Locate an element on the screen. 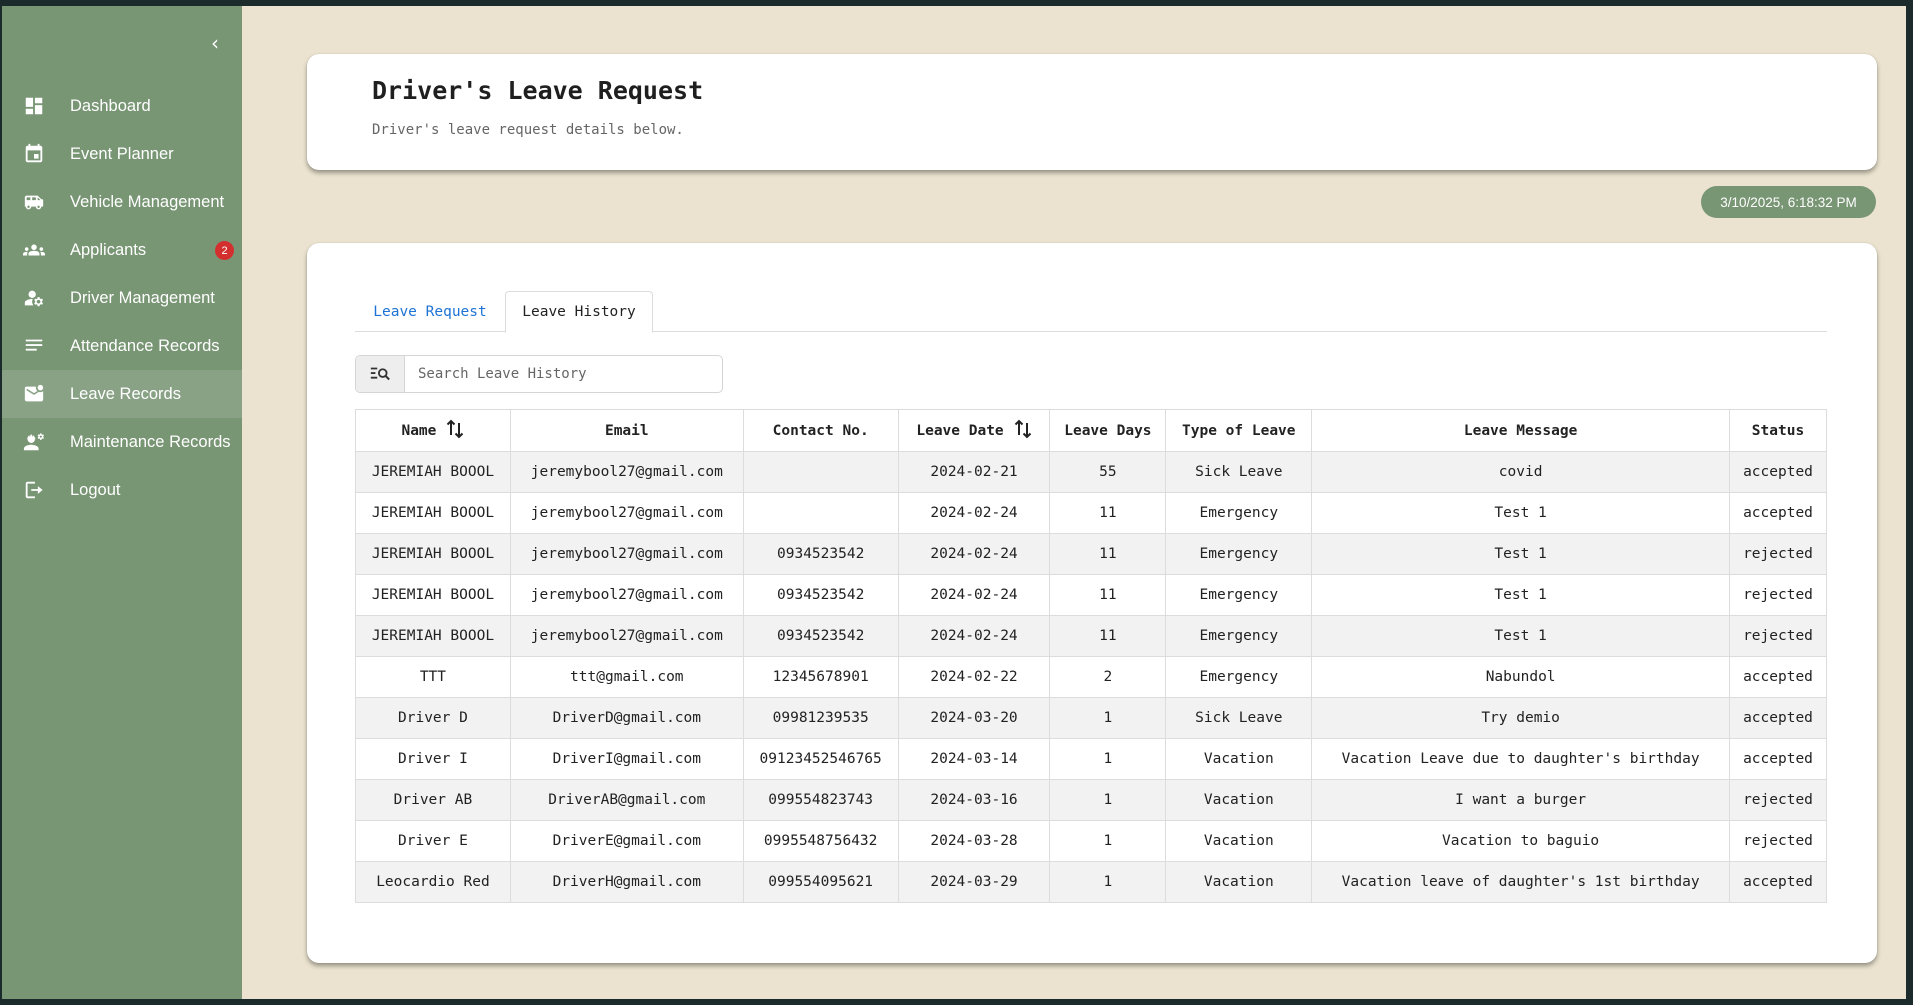 The height and width of the screenshot is (1005, 1913). cell-contact: 099554095621 is located at coordinates (820, 882).